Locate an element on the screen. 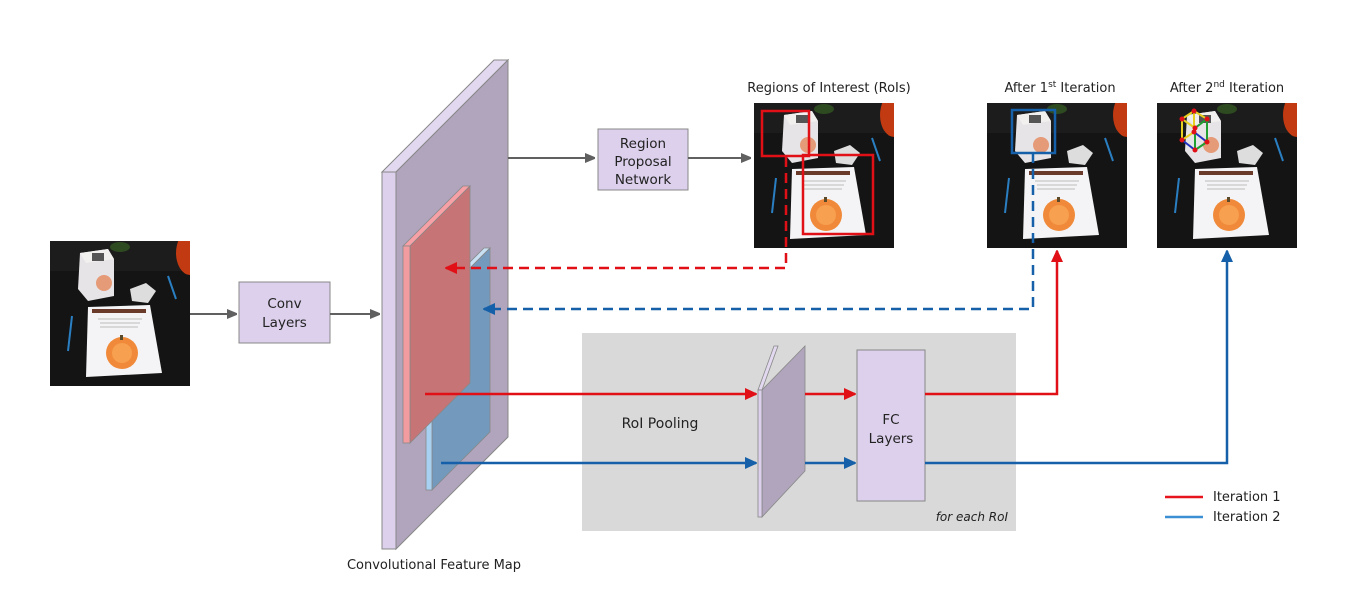 This screenshot has height=589, width=1366. rpn-label-1: Region is located at coordinates (643, 144).